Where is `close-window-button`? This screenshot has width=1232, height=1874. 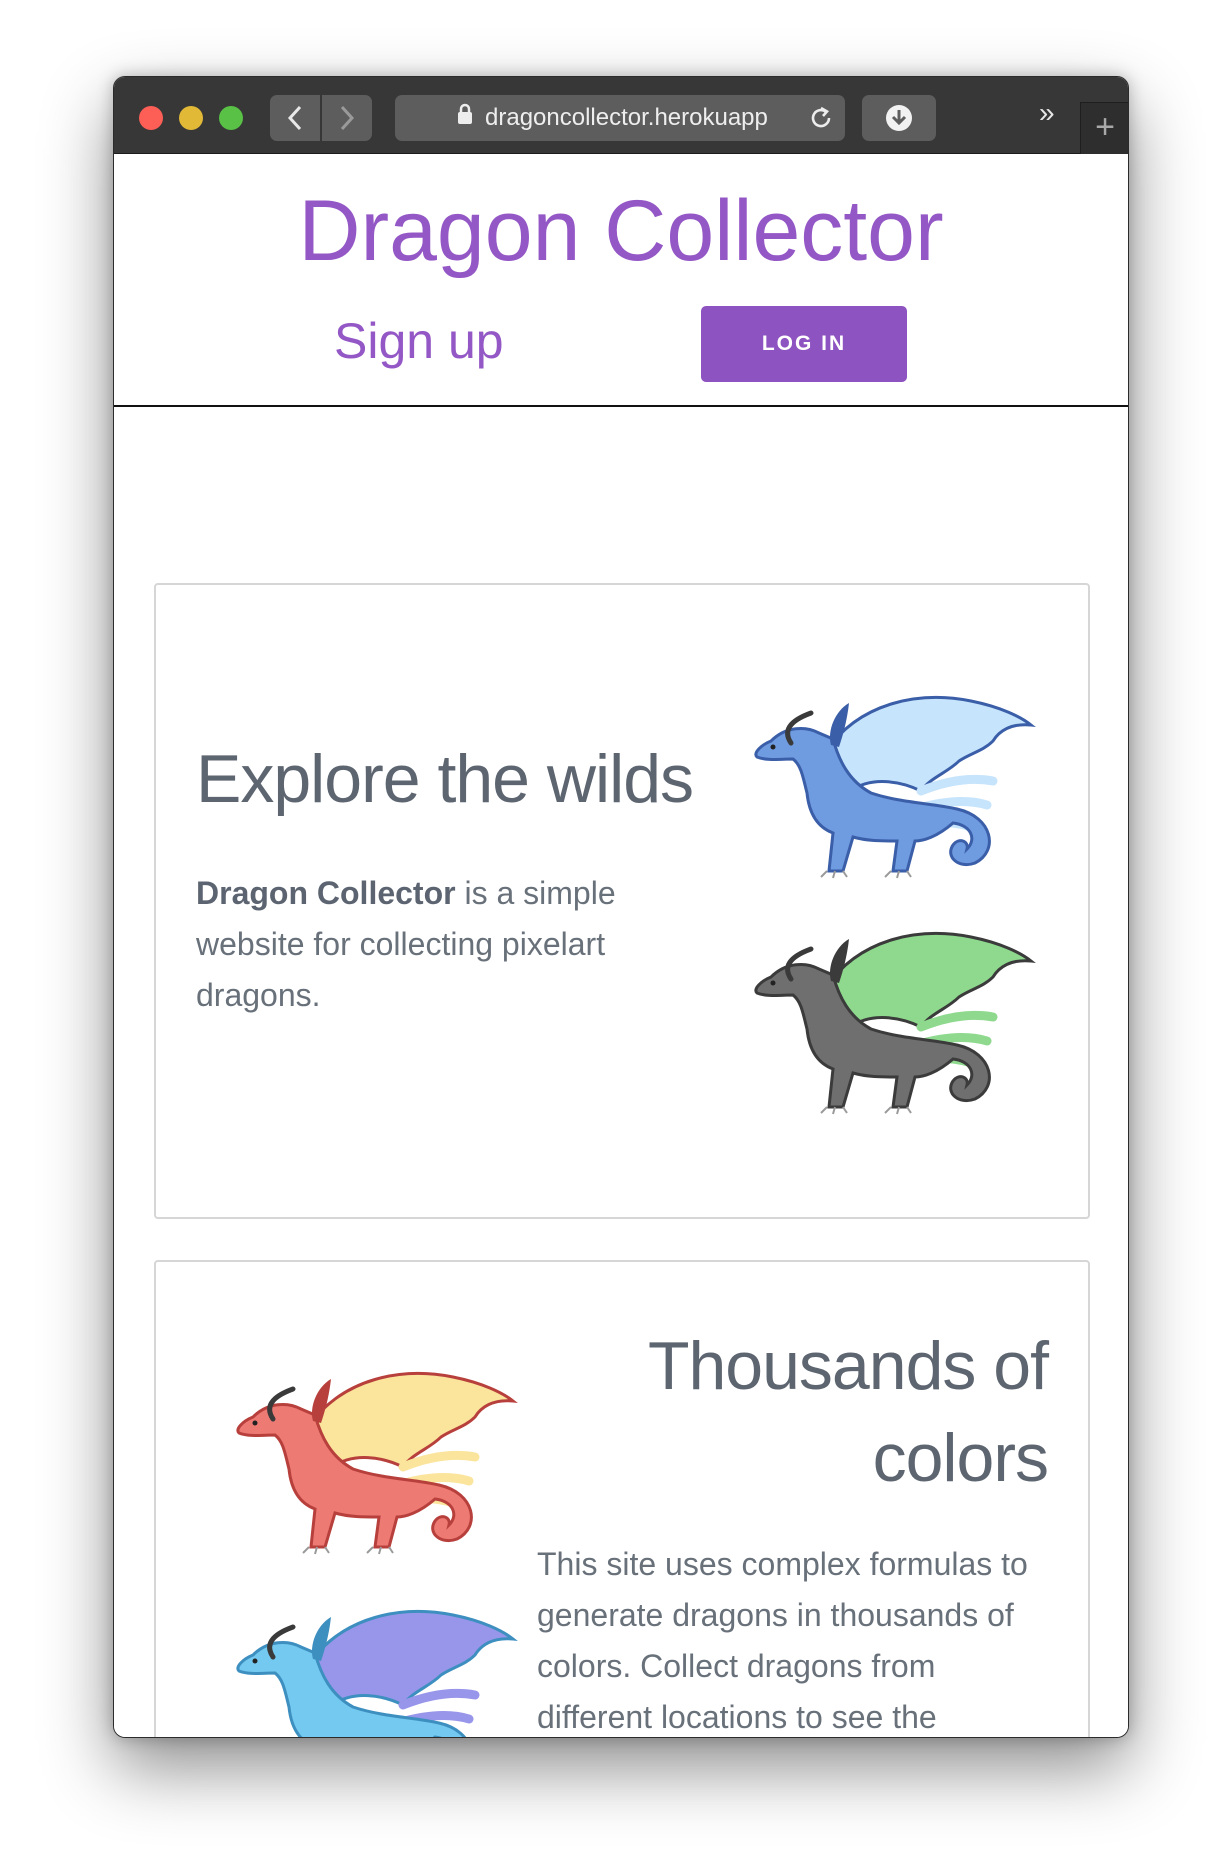 close-window-button is located at coordinates (151, 118).